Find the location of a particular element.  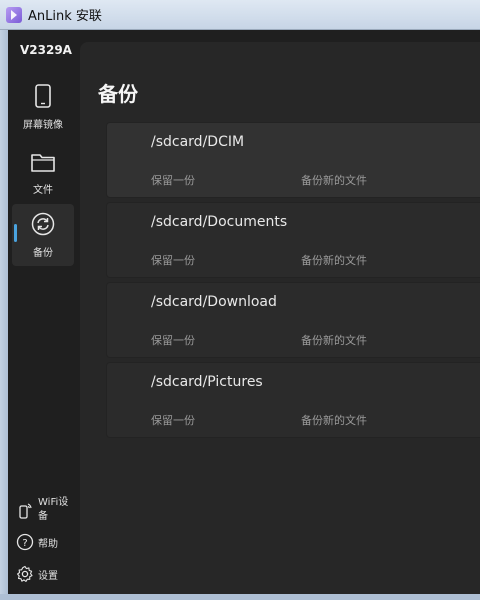

sidebar-item-files: 文件 is located at coordinates (43, 173).